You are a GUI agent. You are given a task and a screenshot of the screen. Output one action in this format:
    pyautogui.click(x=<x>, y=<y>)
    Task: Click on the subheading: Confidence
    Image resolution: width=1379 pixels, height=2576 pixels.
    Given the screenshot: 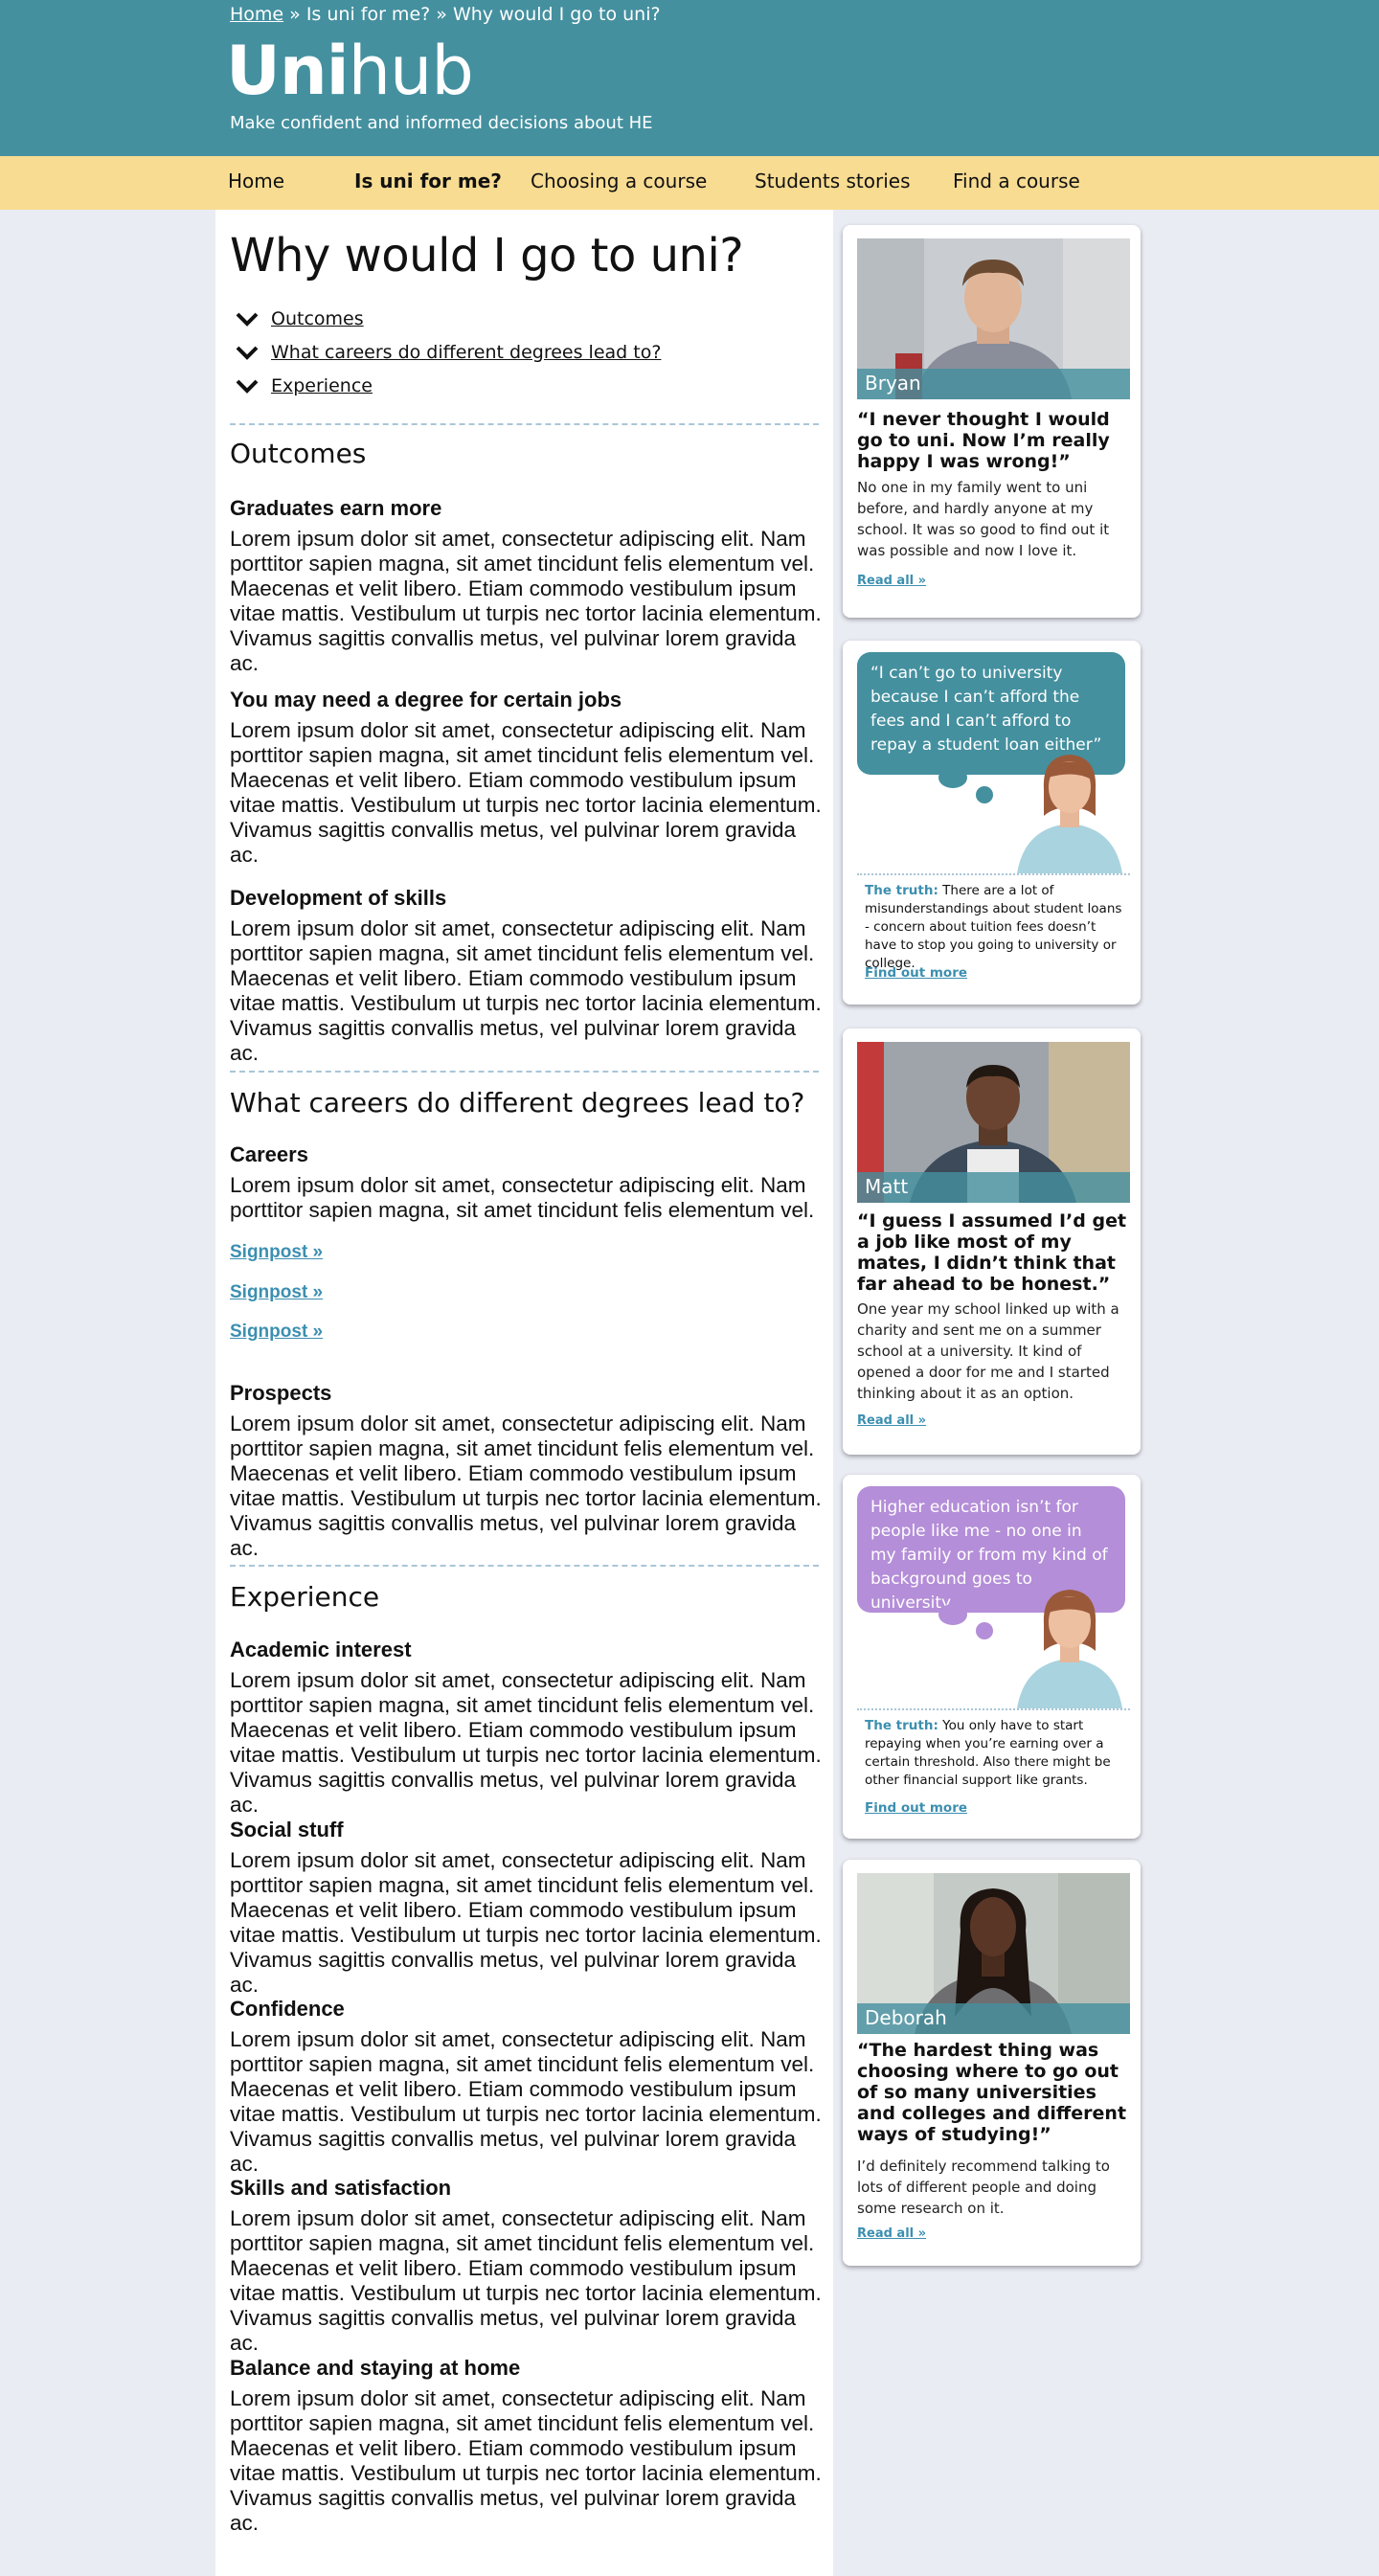 What is the action you would take?
    pyautogui.click(x=287, y=2009)
    